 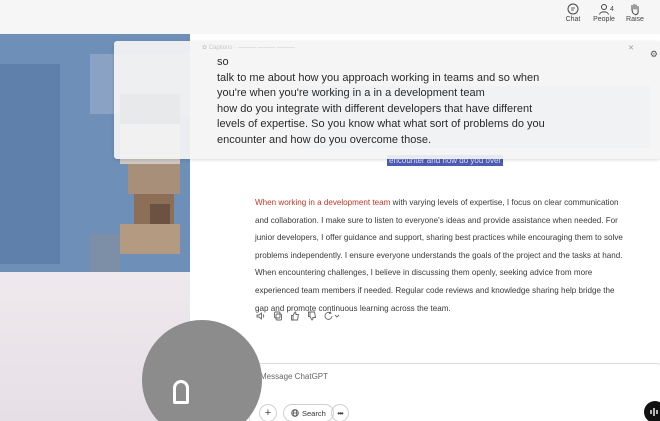 What do you see at coordinates (573, 19) in the screenshot?
I see `chat-label: Chat` at bounding box center [573, 19].